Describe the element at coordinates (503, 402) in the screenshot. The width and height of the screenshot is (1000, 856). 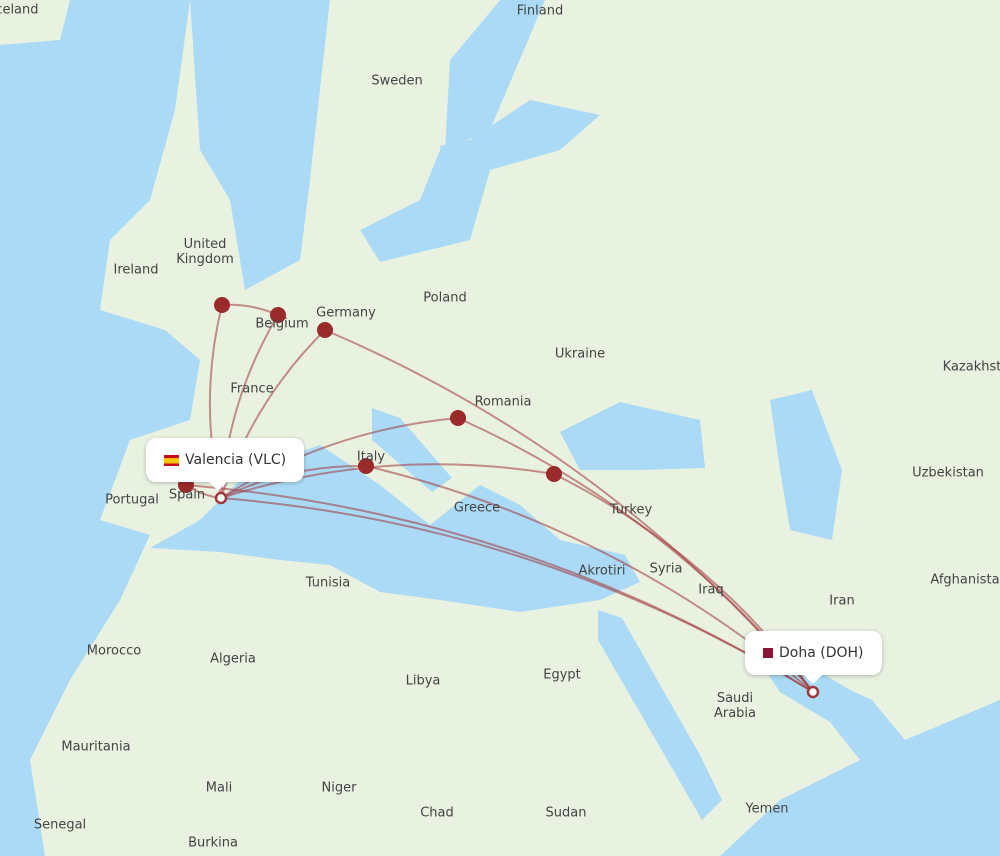
I see `country-label: Romania` at that location.